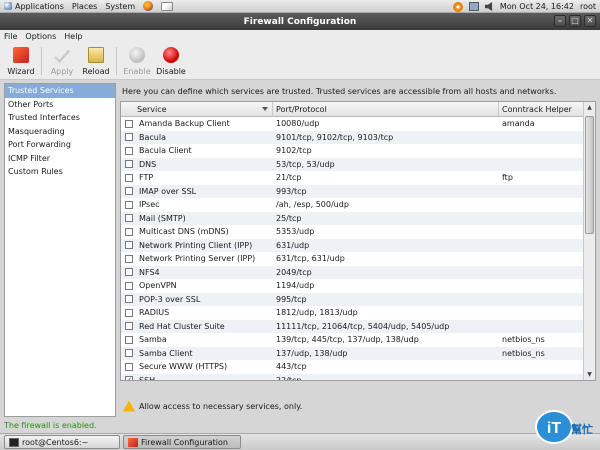  I want to click on port-cell: 631/udp, so click(293, 245).